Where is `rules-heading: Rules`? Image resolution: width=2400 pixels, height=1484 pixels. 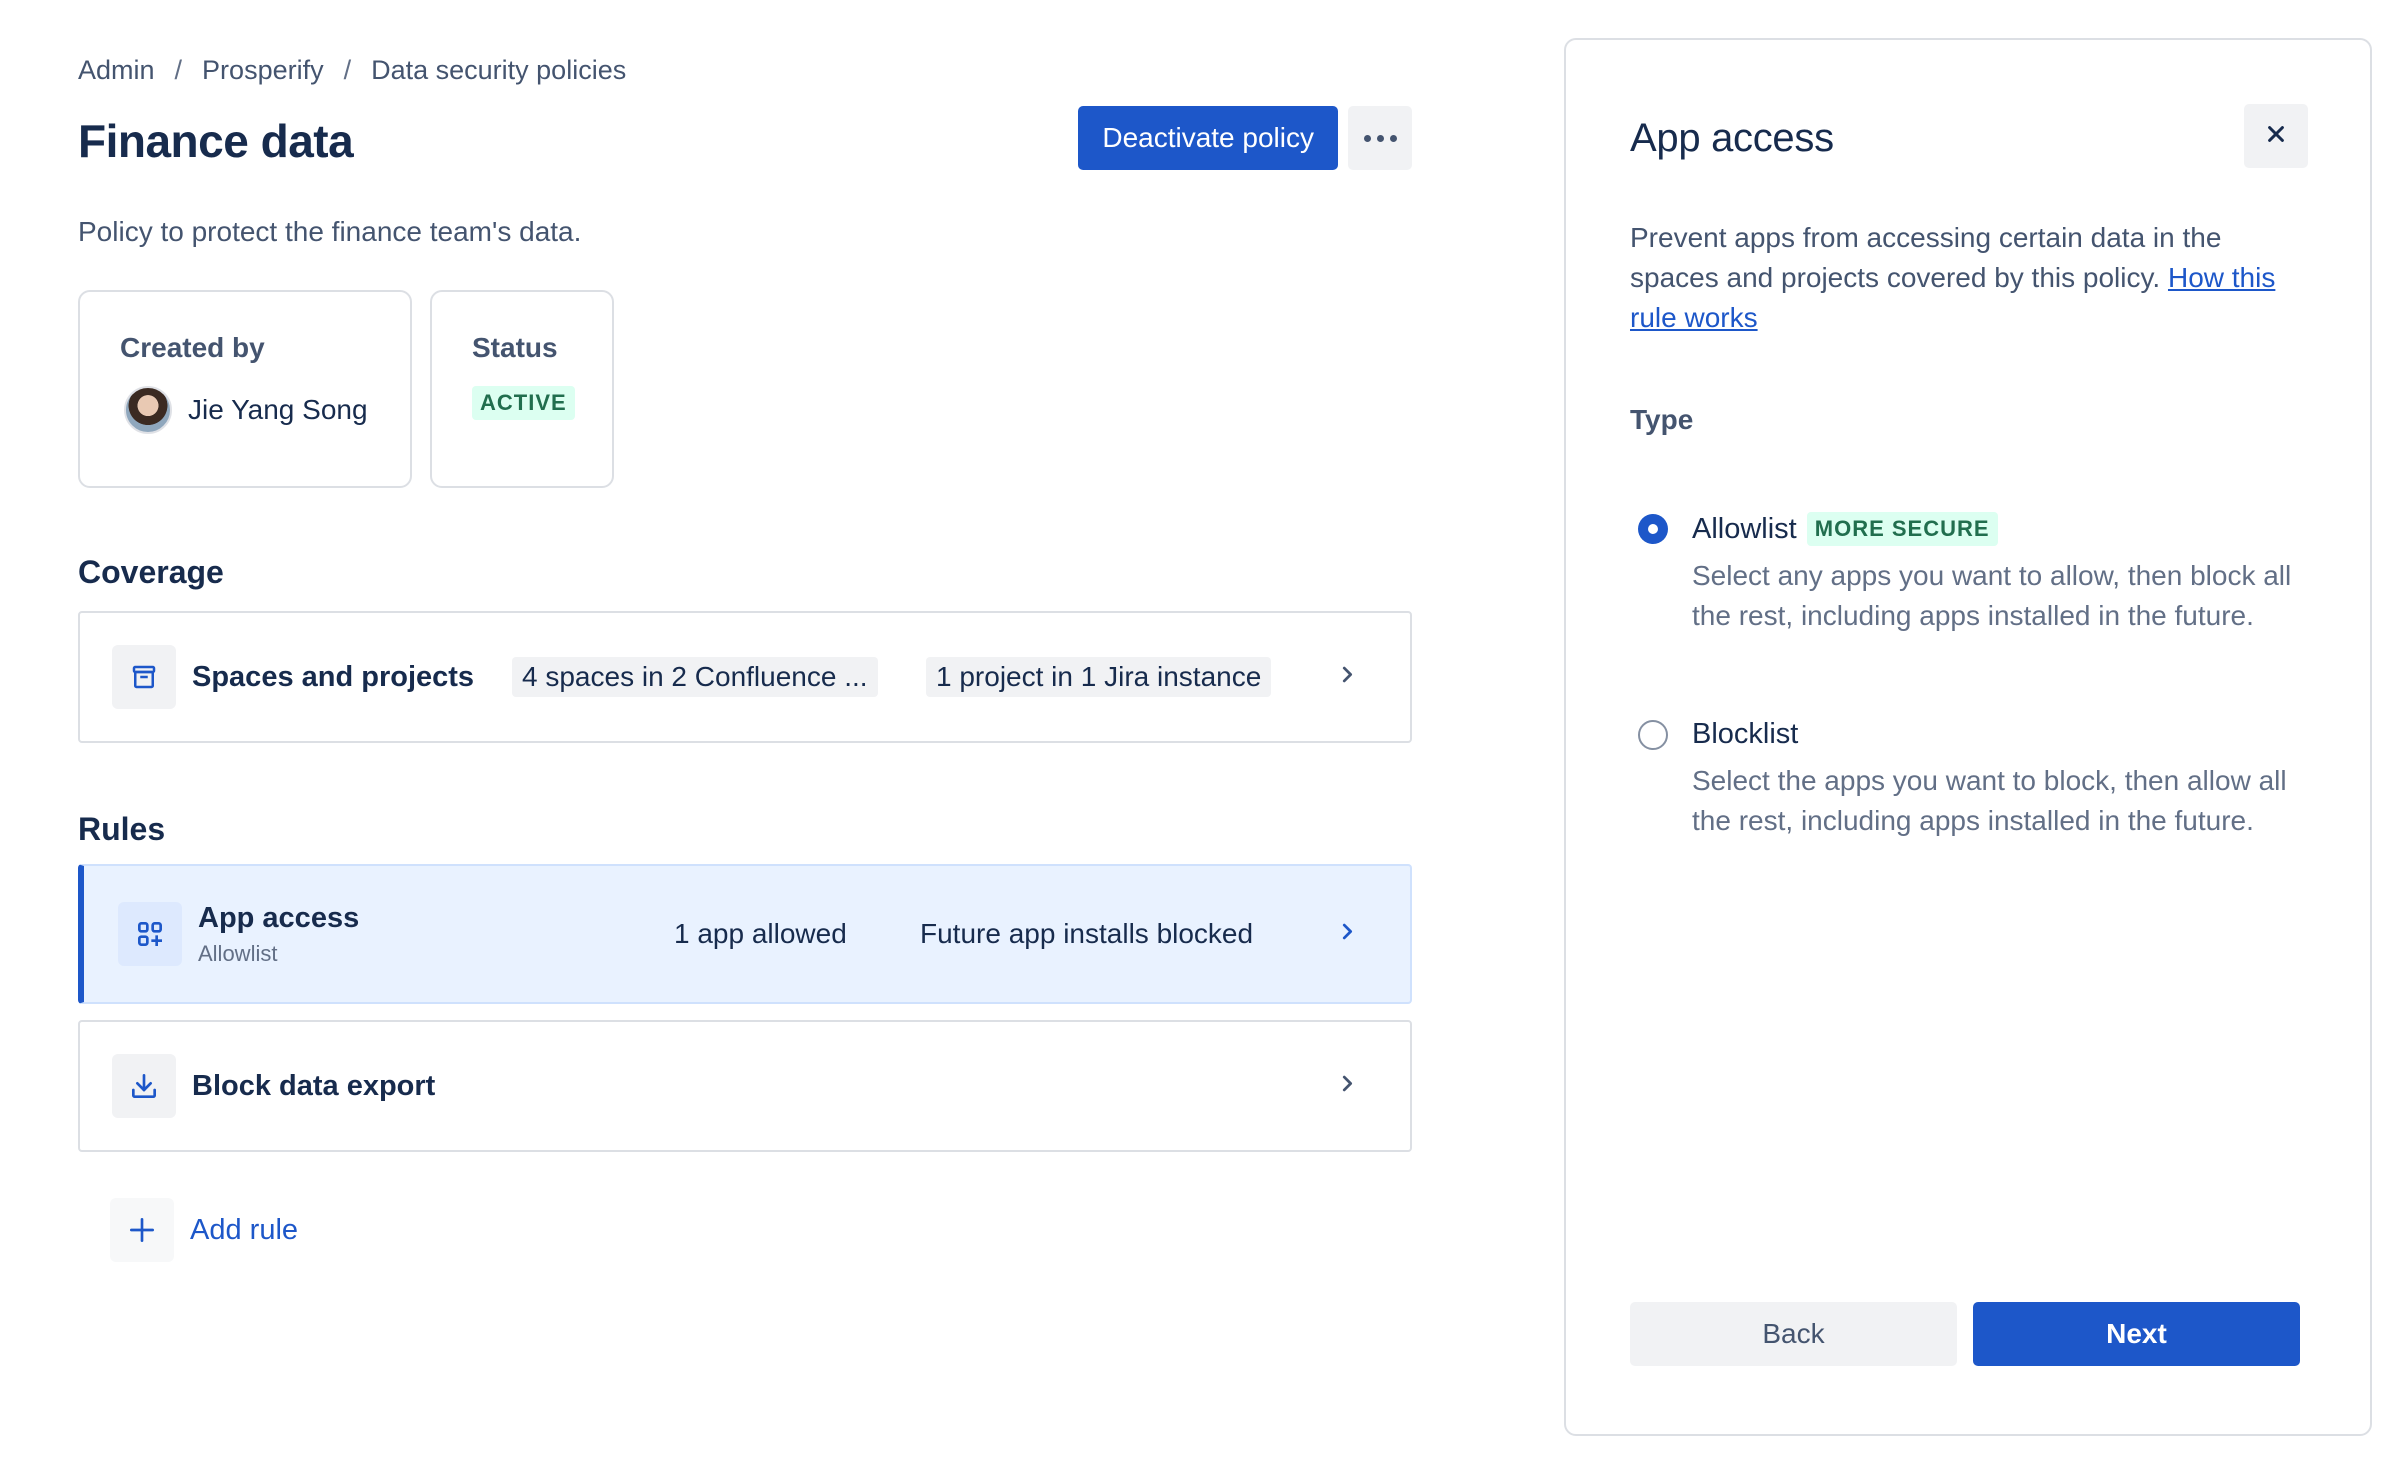 rules-heading: Rules is located at coordinates (122, 829).